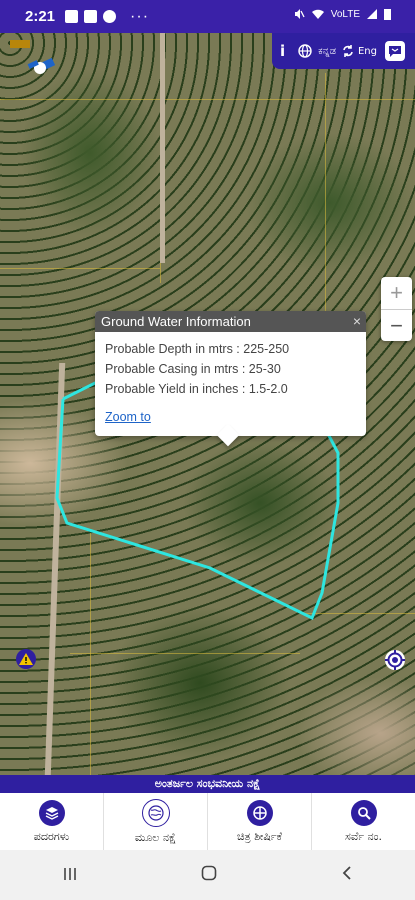 The width and height of the screenshot is (415, 900). Describe the element at coordinates (396, 293) in the screenshot. I see `zoom-in-button: +` at that location.